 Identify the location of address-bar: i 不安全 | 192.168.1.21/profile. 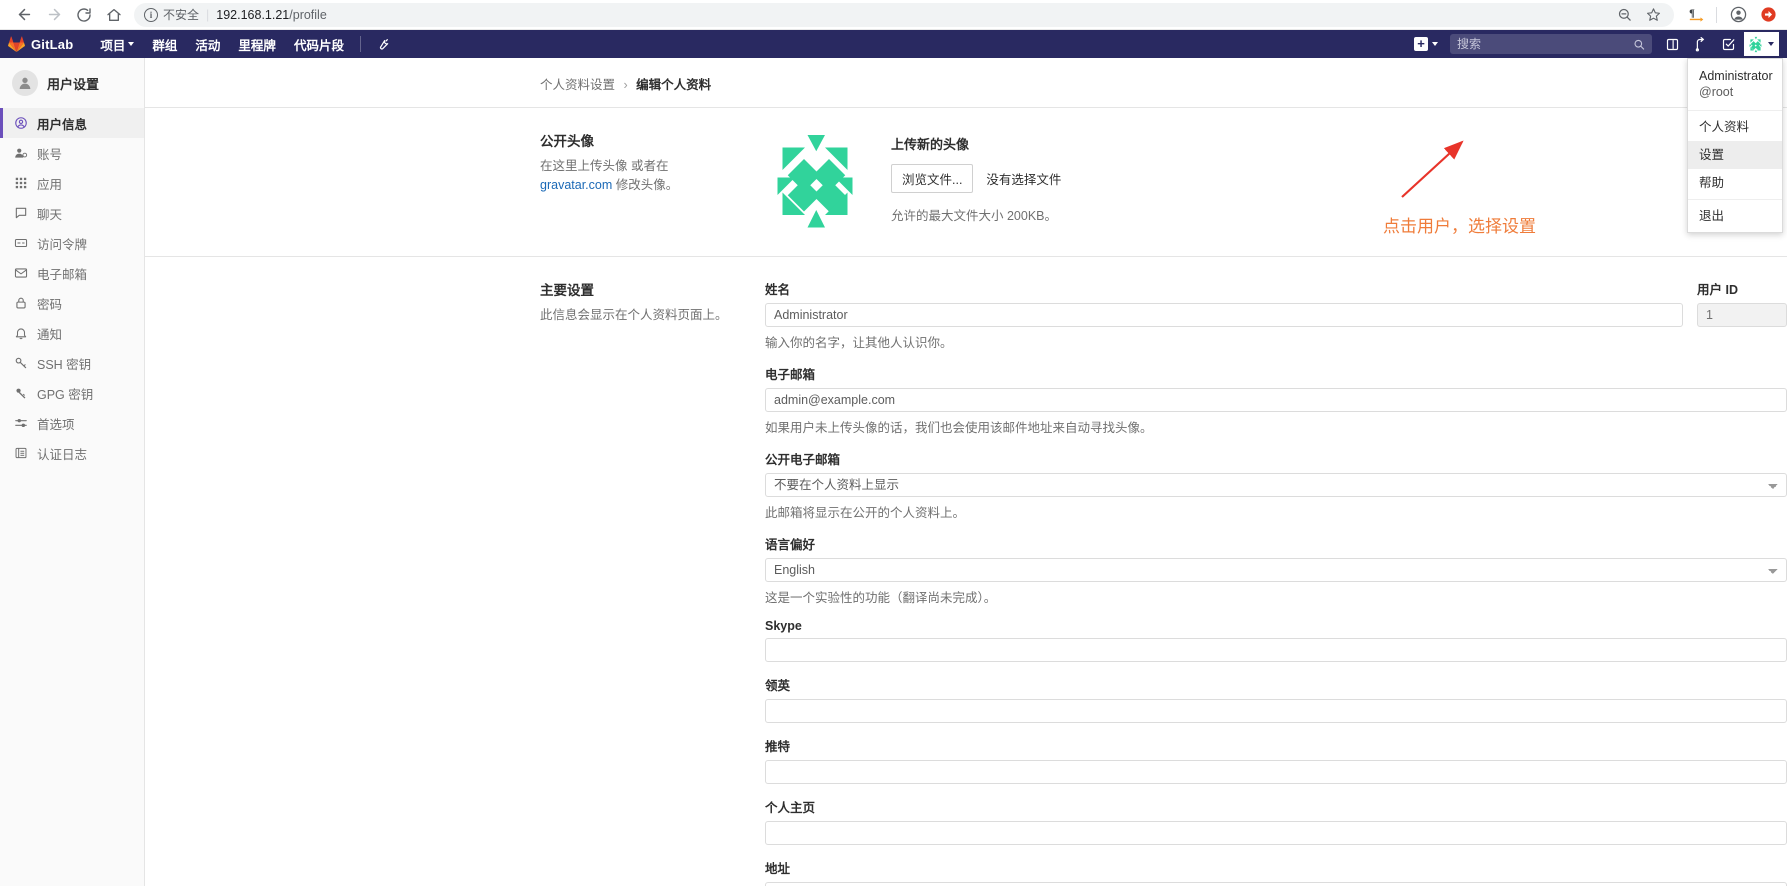
(904, 14).